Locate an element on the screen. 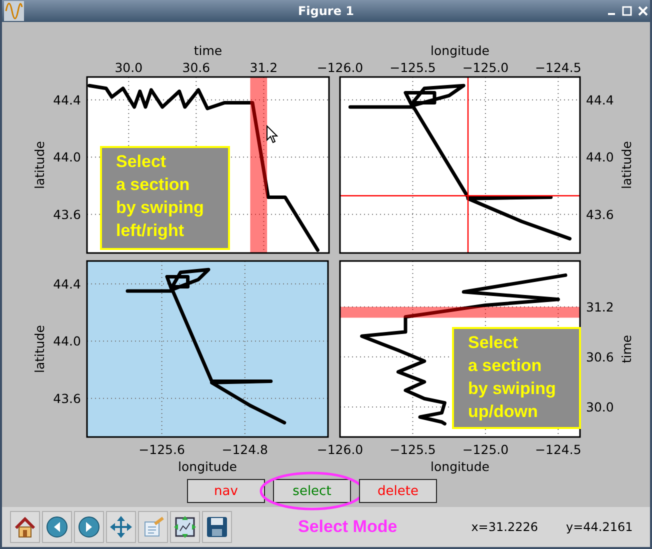 The width and height of the screenshot is (652, 549). cursor-icon is located at coordinates (272, 134).